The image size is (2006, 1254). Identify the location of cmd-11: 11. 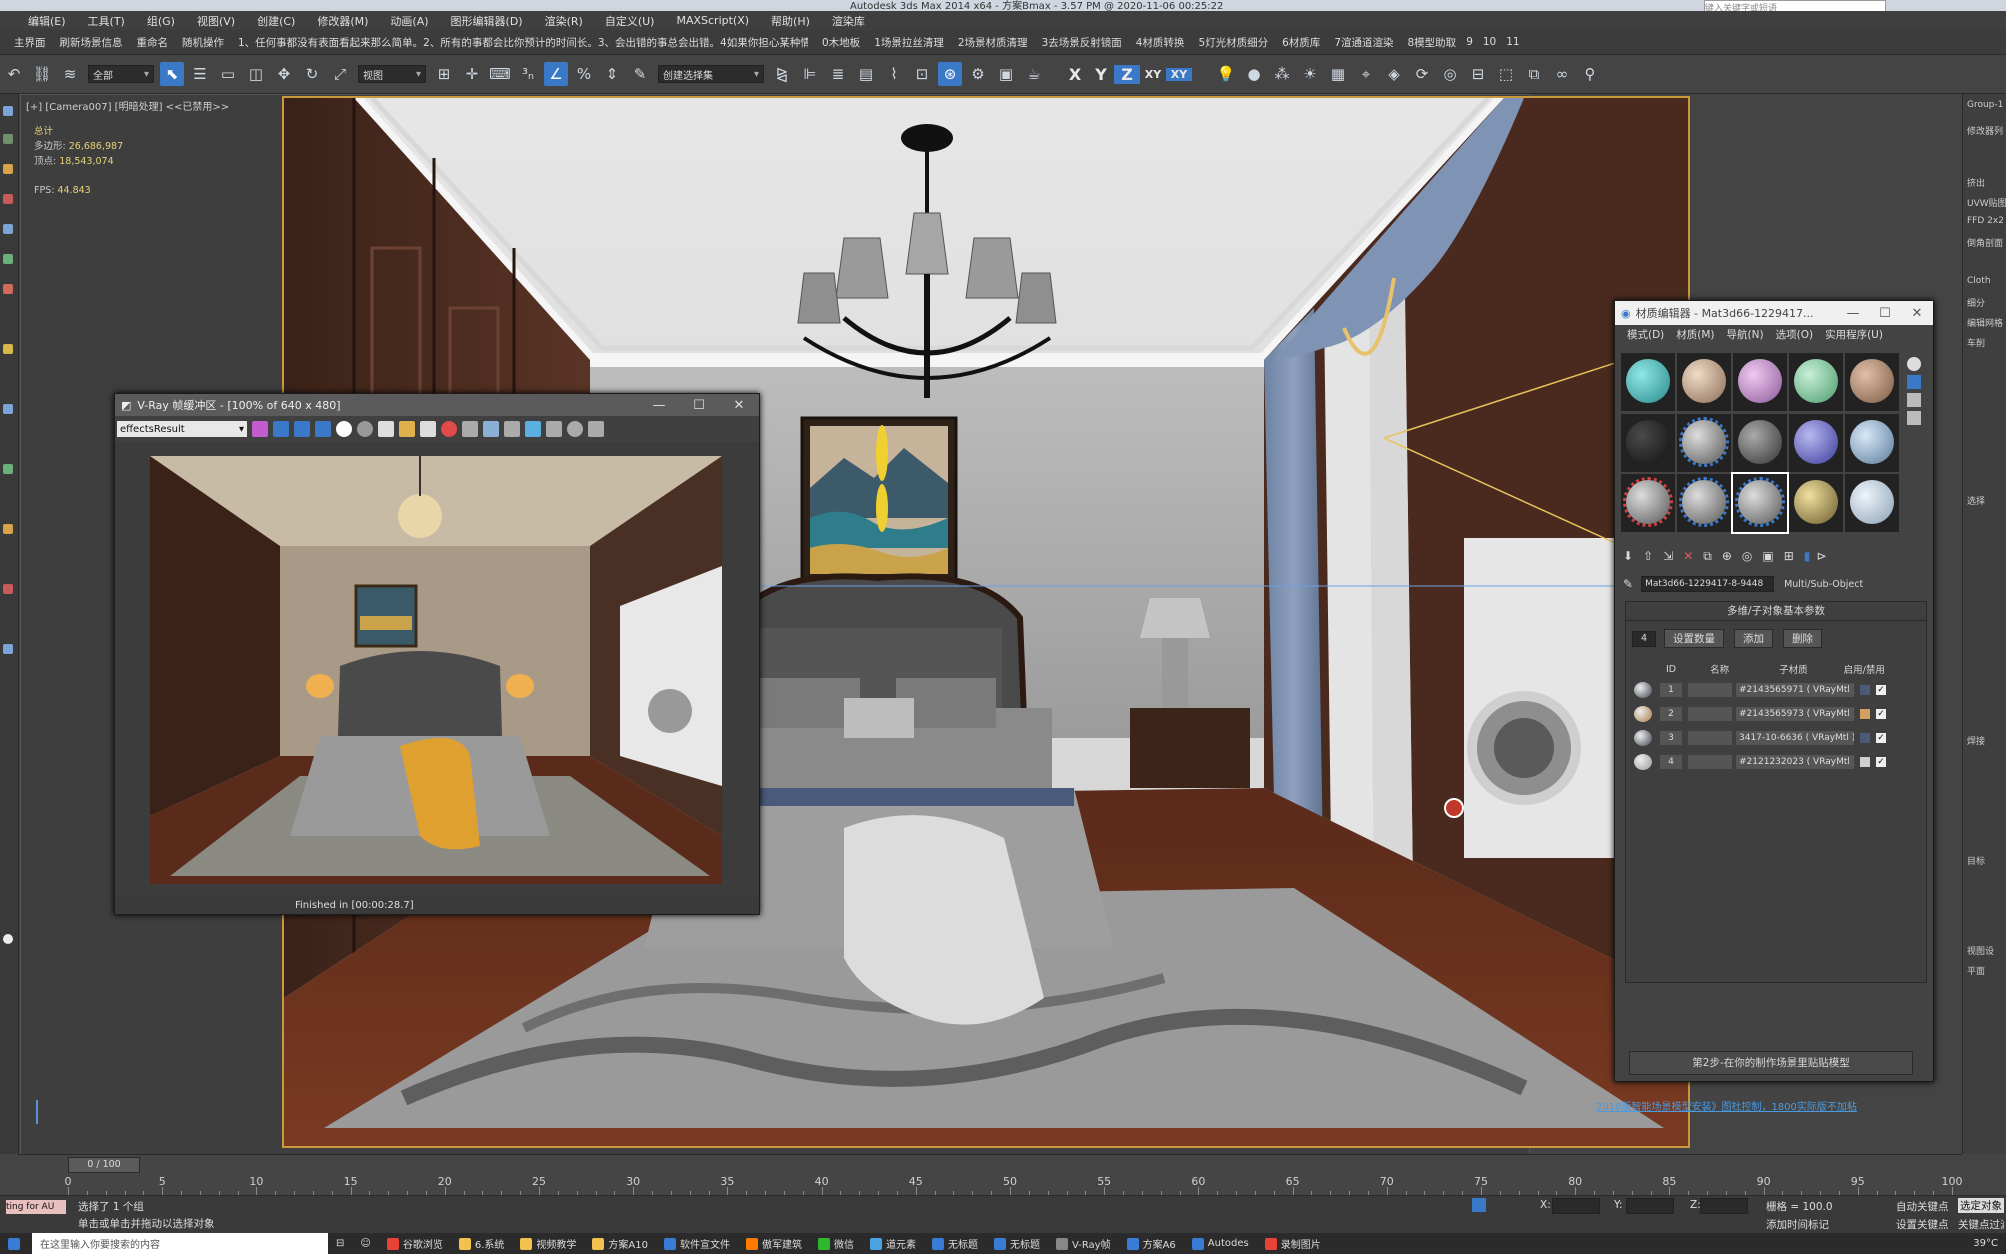
(1512, 42).